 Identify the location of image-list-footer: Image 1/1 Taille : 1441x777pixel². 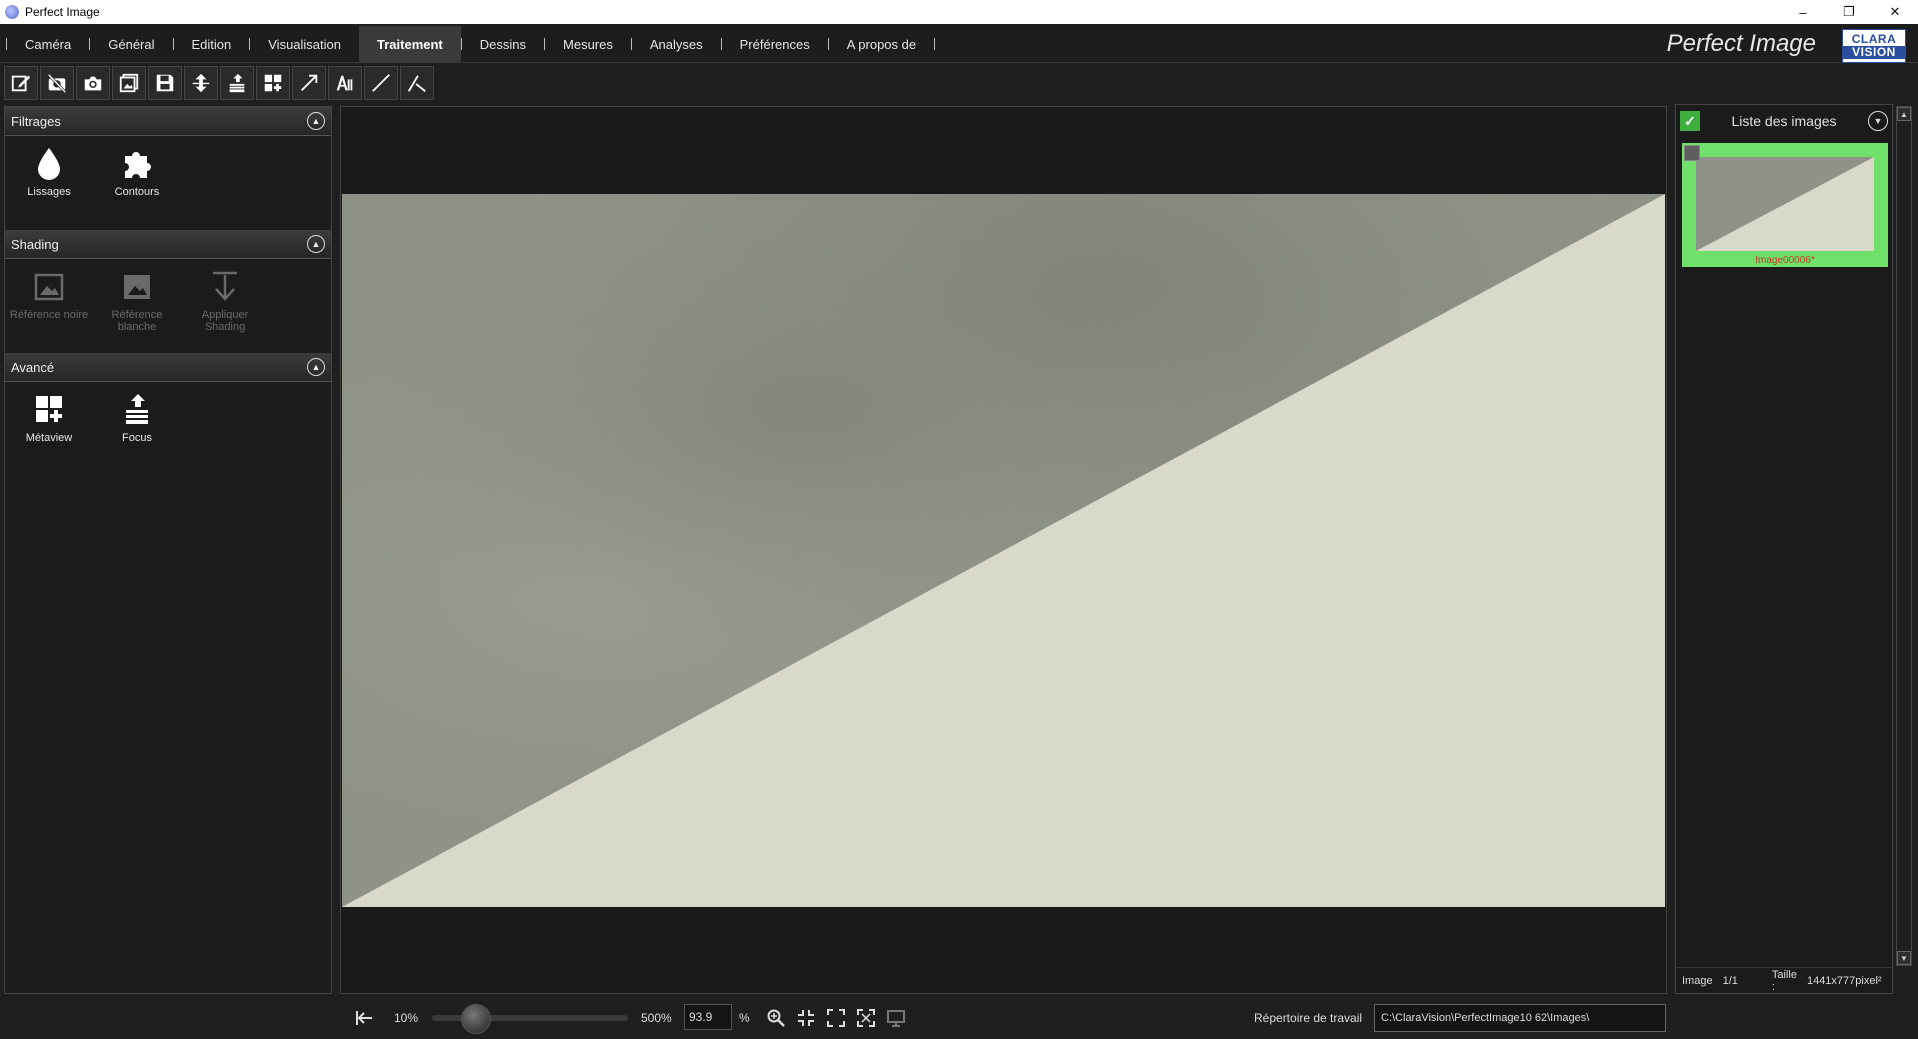
(1784, 980).